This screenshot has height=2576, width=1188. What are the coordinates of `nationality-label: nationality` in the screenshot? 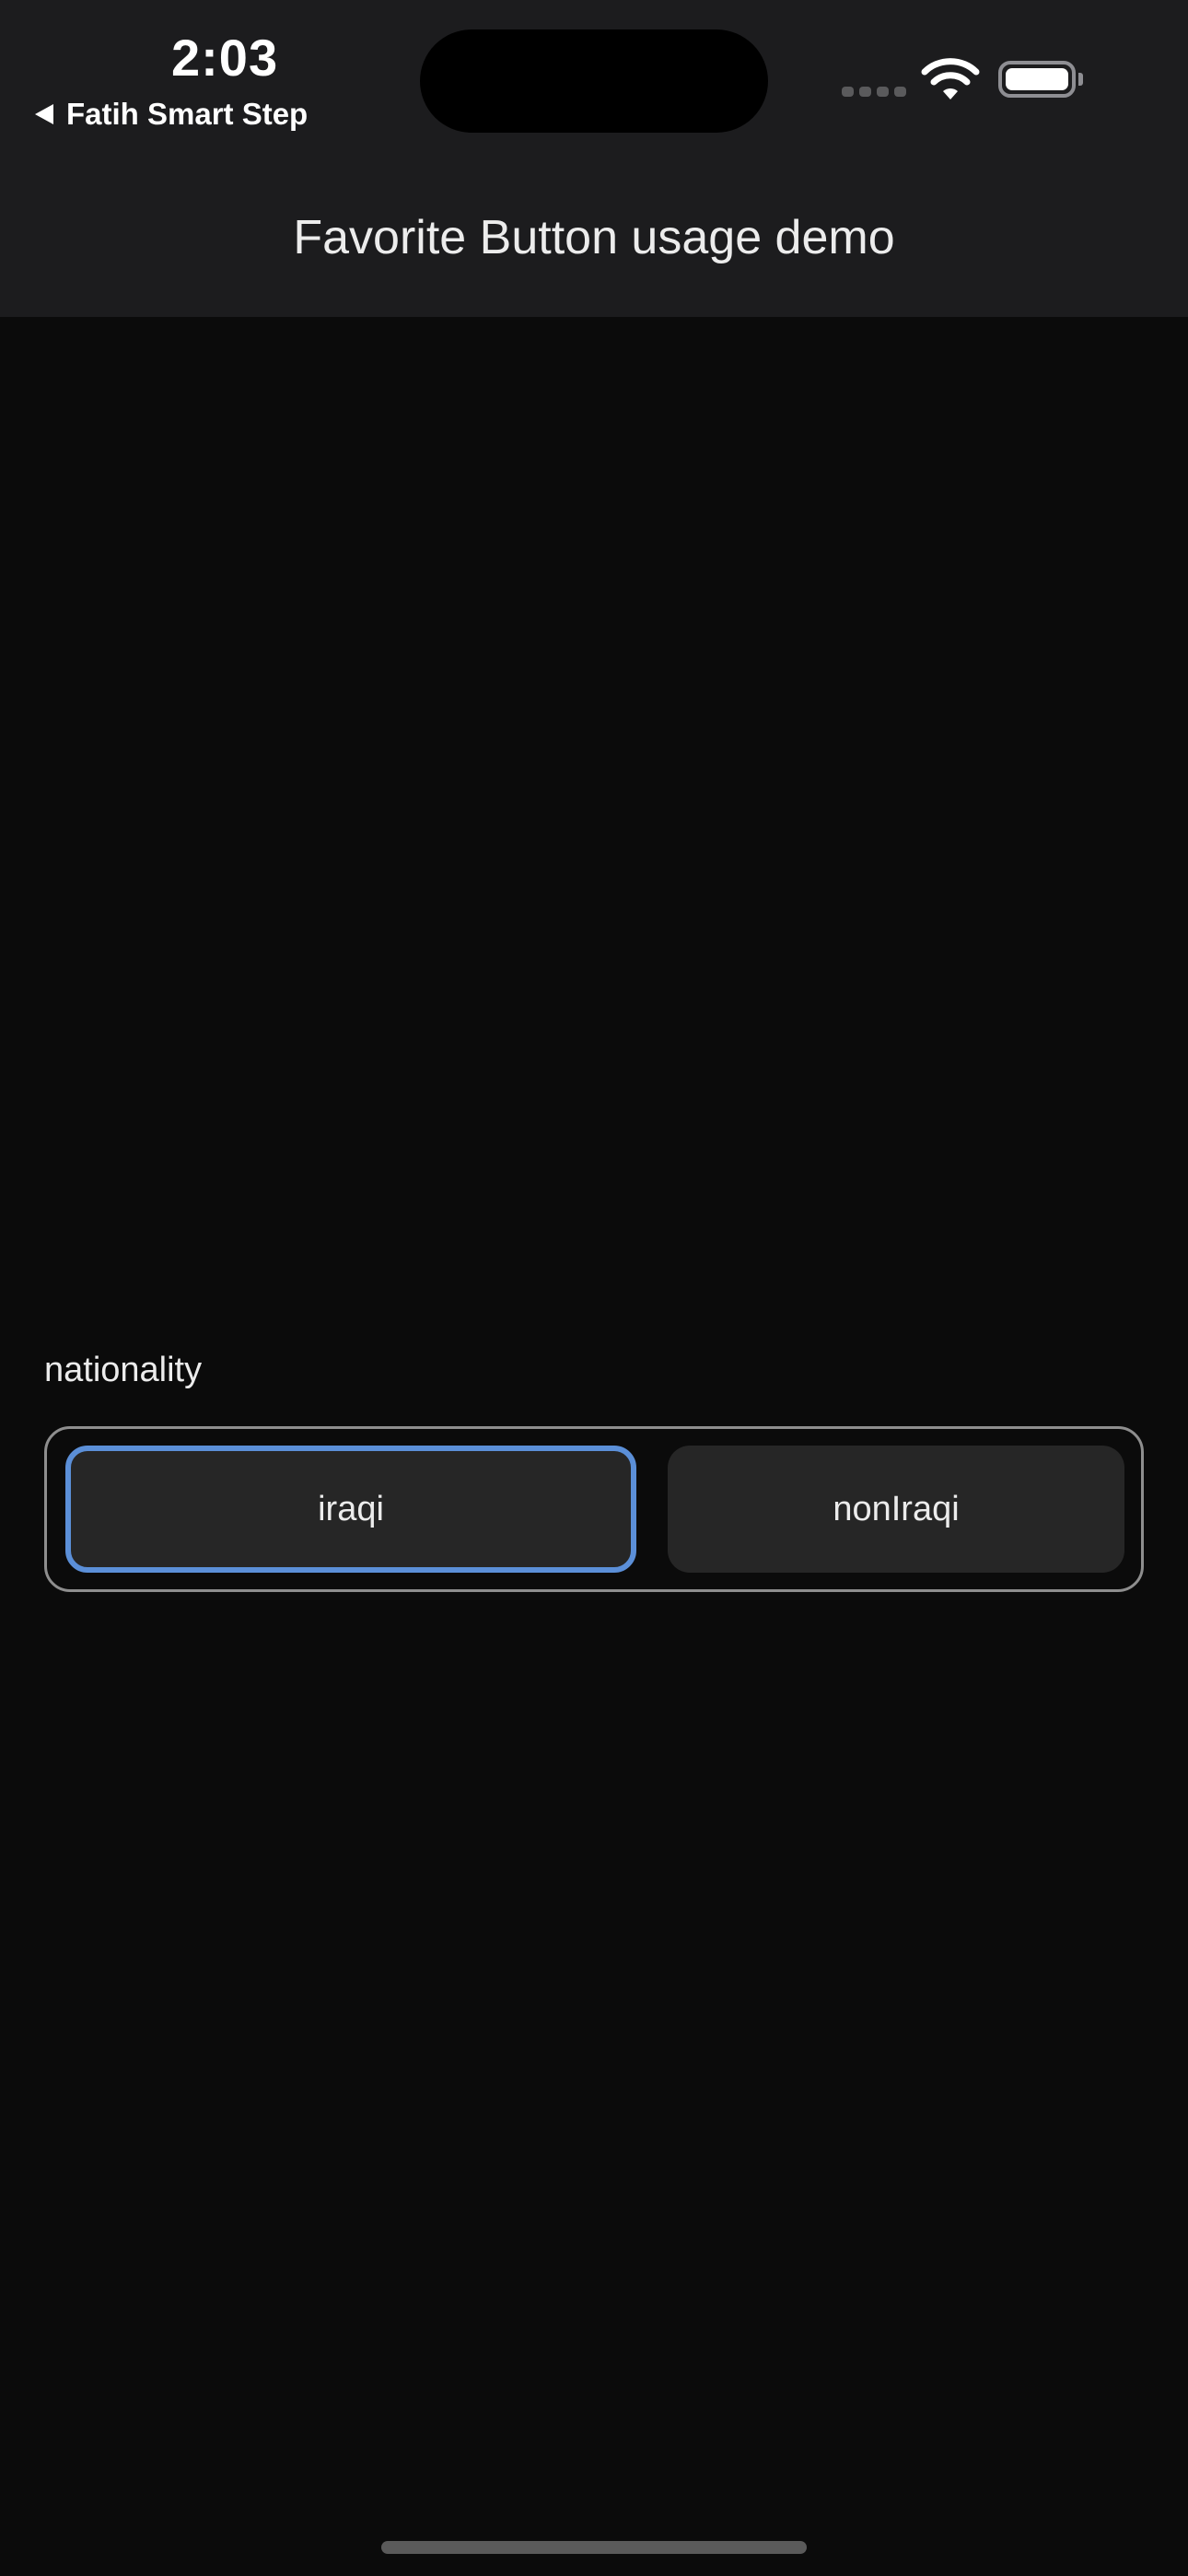 It's located at (124, 1370).